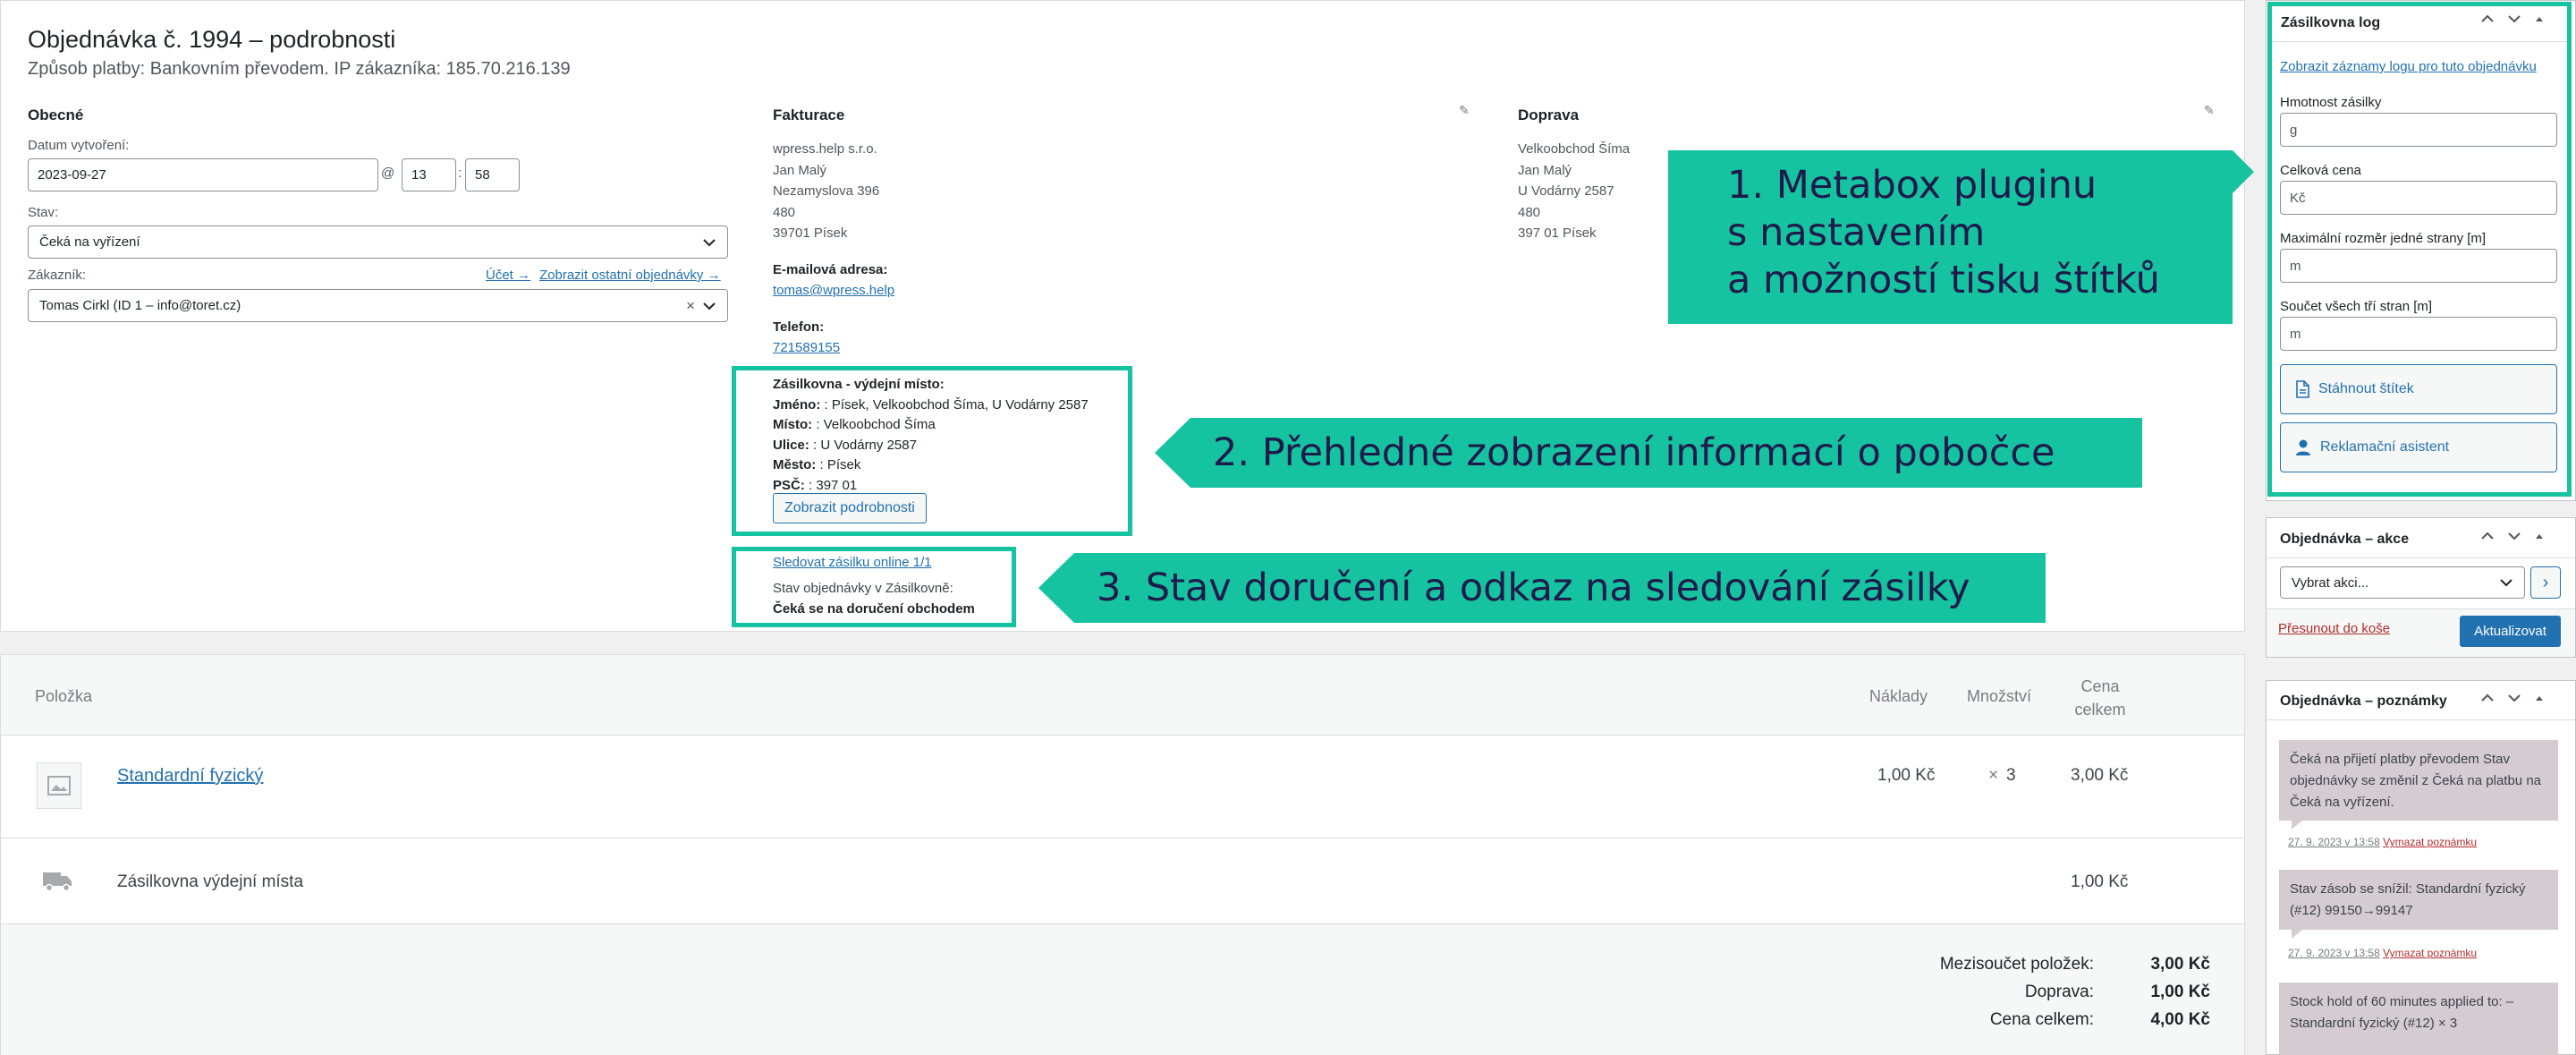 Image resolution: width=2576 pixels, height=1055 pixels. Describe the element at coordinates (809, 114) in the screenshot. I see `billing-section-title: Fakturace` at that location.